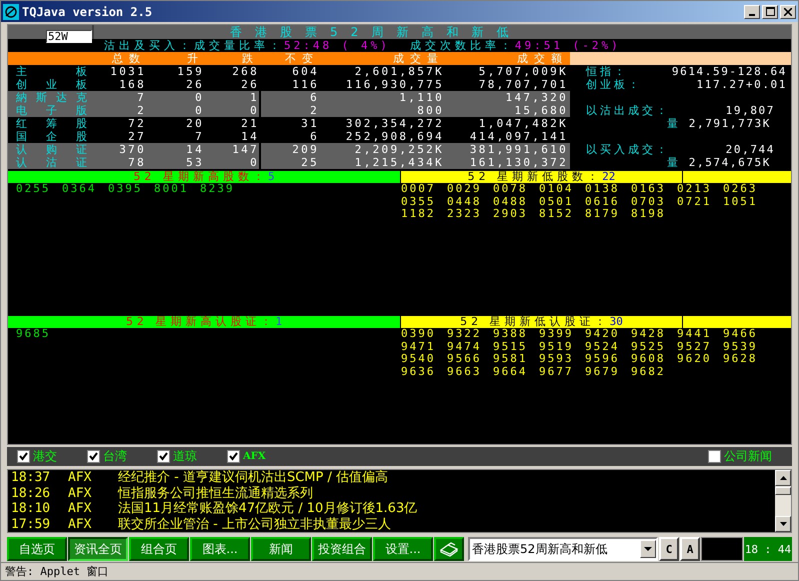  I want to click on table-cell-text: 800, so click(430, 110).